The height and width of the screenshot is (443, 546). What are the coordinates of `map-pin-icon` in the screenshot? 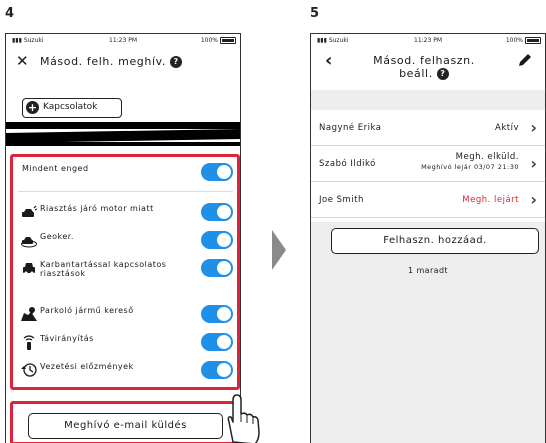 It's located at (29, 314).